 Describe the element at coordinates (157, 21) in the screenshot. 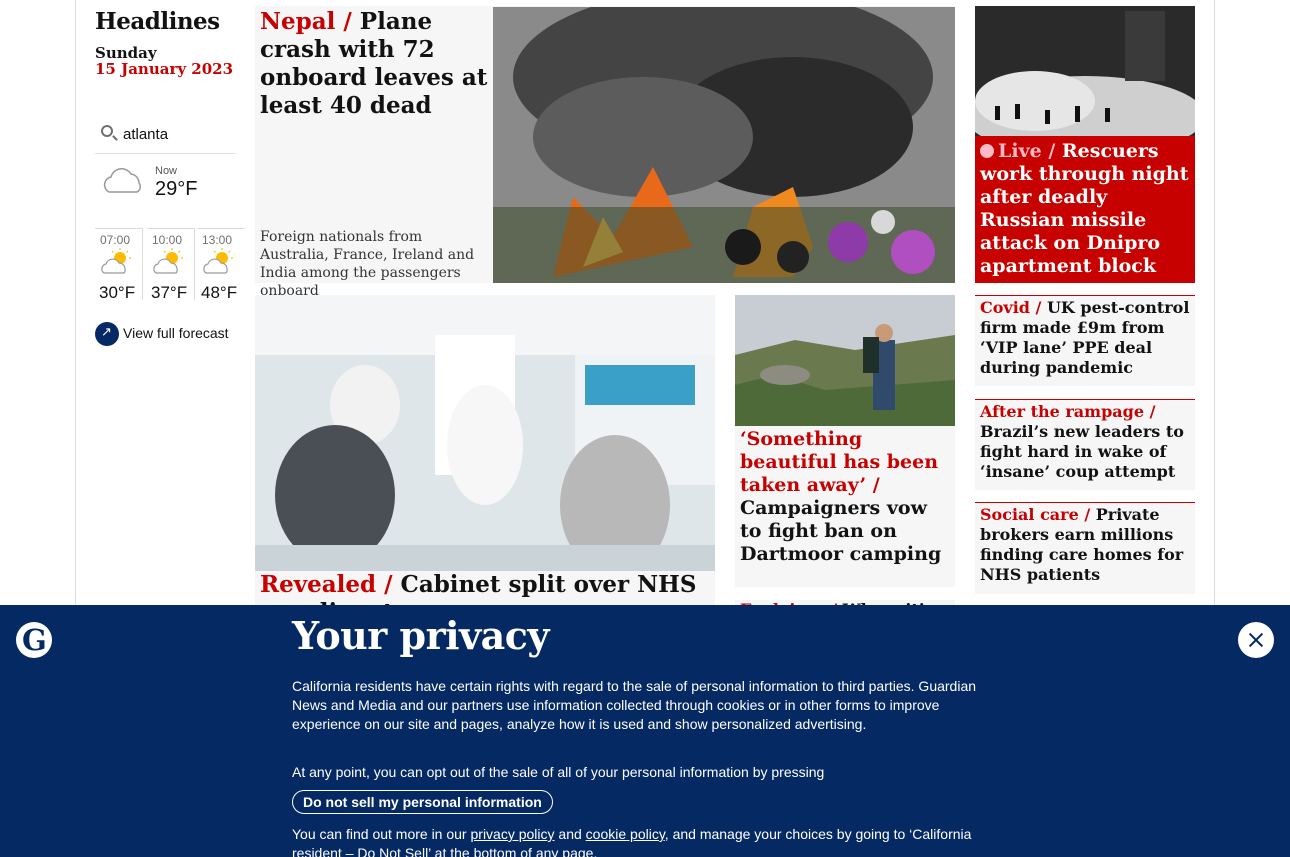

I see `section-heading: Headlines` at that location.